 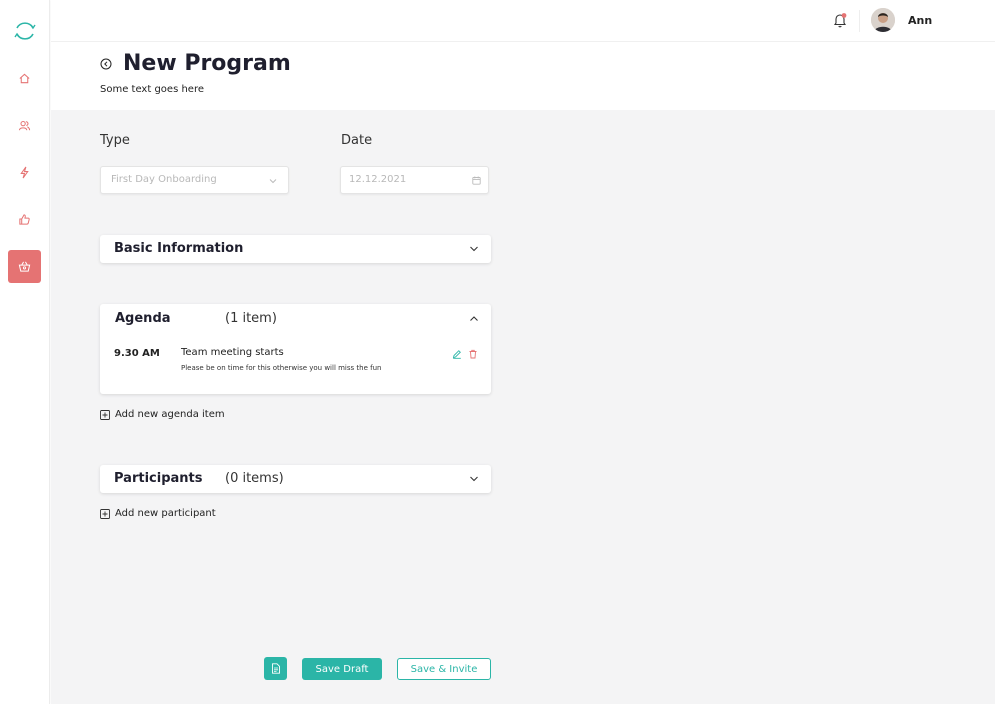 I want to click on thumbs-up-icon, so click(x=24, y=219).